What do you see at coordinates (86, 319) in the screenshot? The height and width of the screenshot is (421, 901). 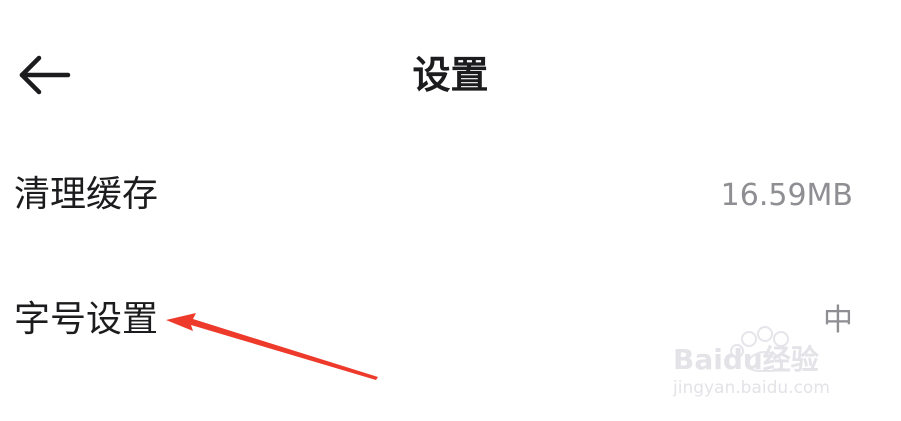 I see `settings-item-label: 字号设置` at bounding box center [86, 319].